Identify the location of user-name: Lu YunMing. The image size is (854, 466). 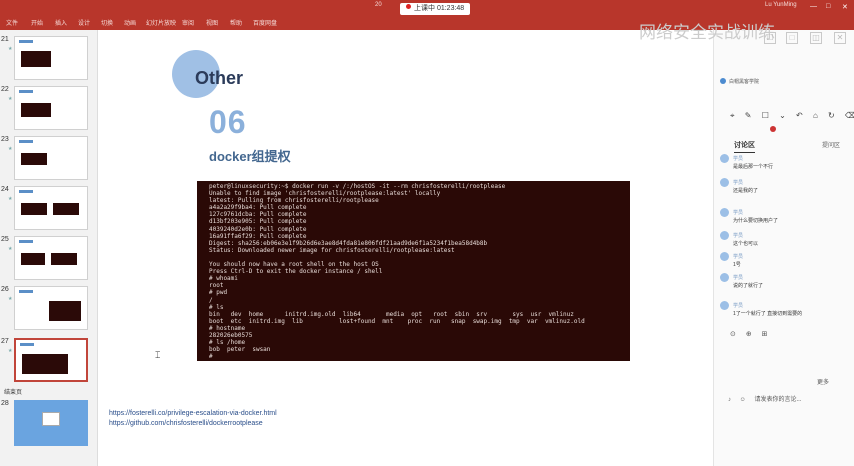
(781, 5).